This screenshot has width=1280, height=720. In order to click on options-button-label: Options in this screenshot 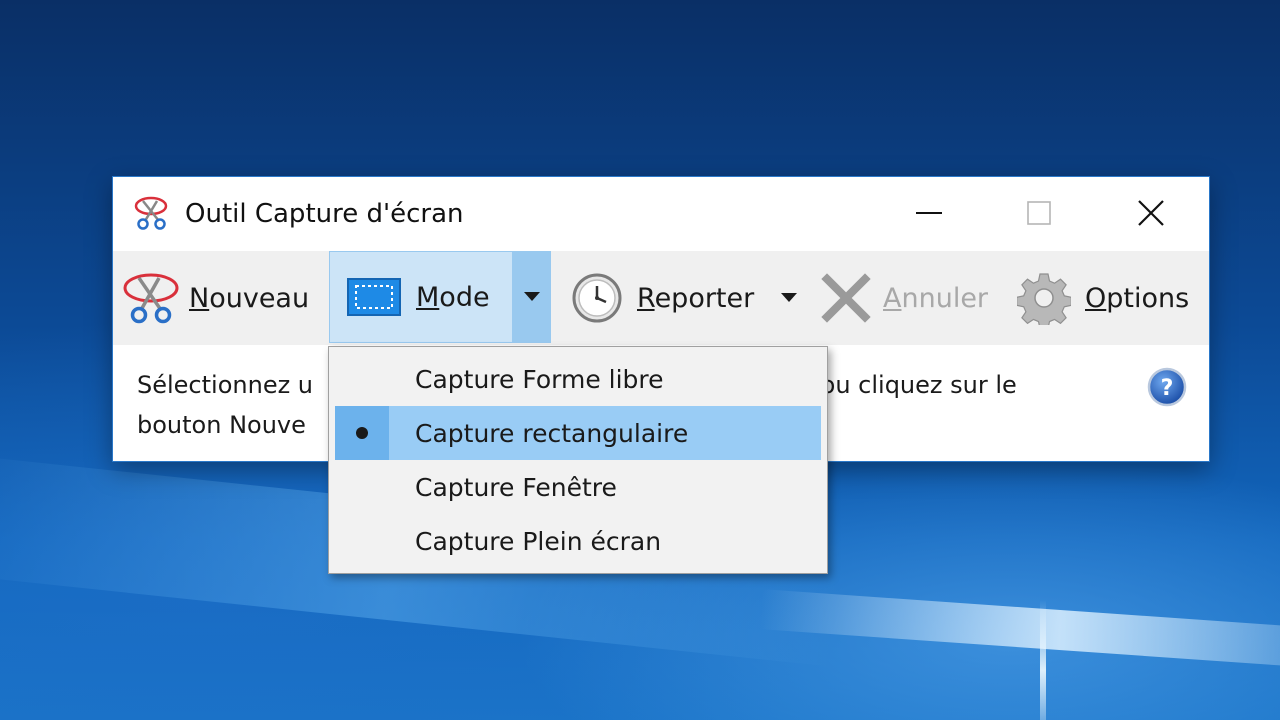, I will do `click(1137, 298)`.